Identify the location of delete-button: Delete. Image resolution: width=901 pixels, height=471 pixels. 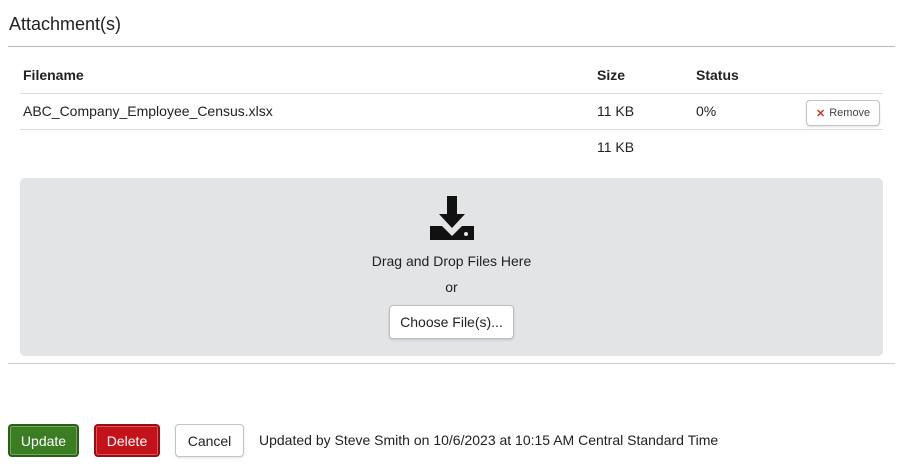
(127, 440).